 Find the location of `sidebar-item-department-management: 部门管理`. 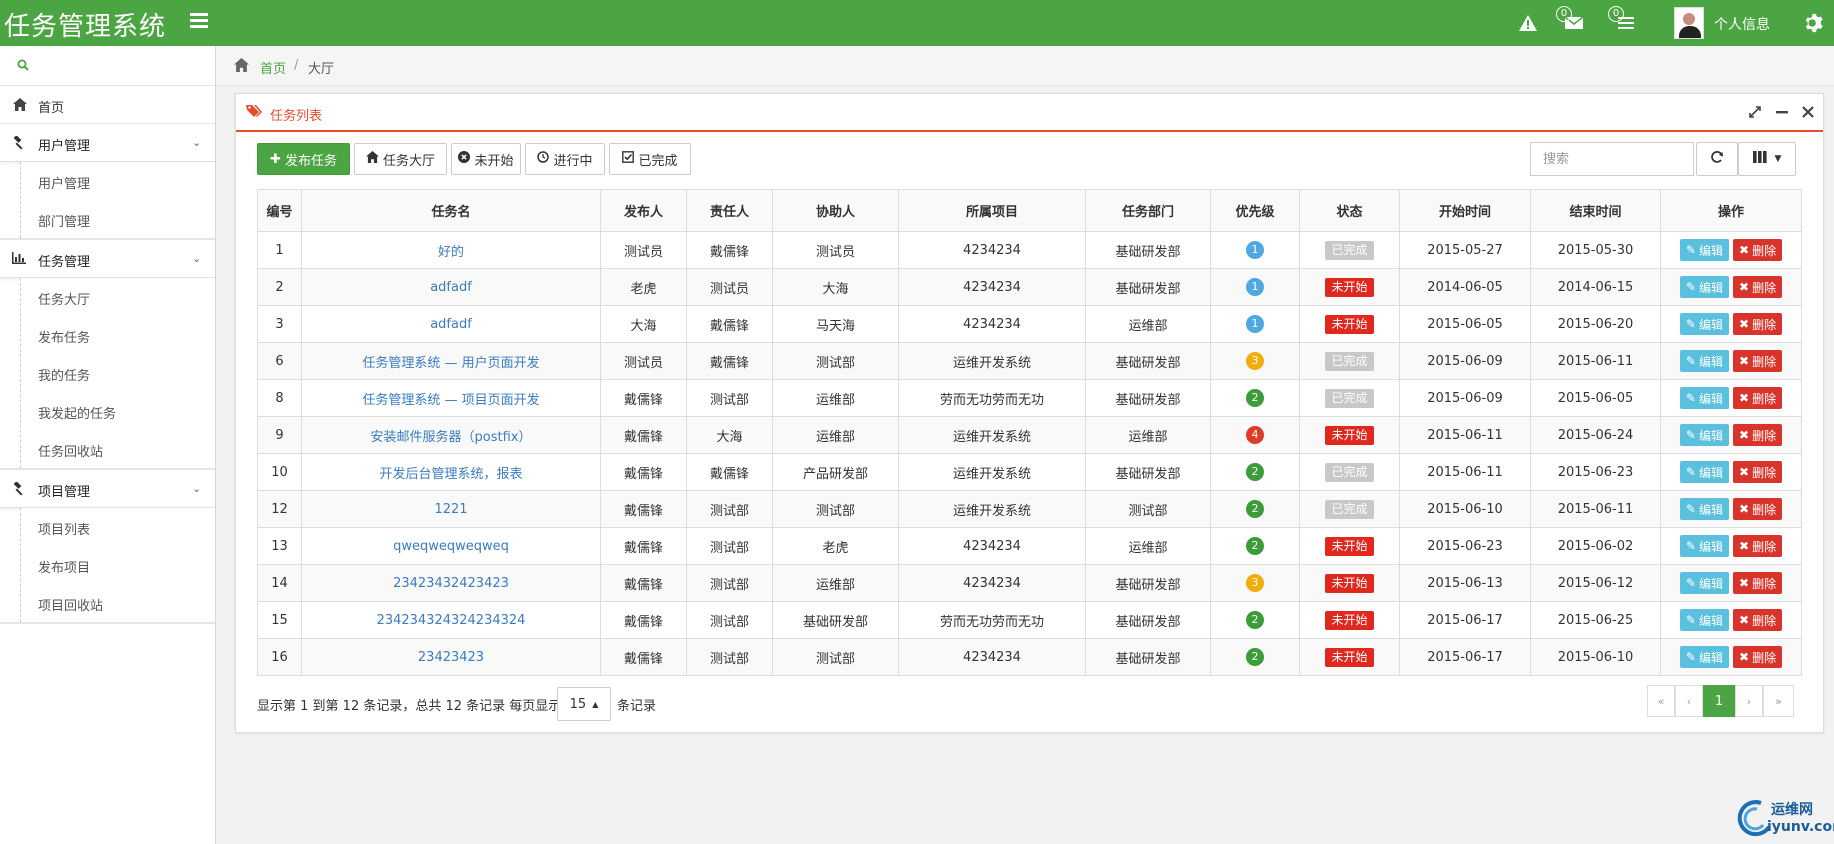

sidebar-item-department-management: 部门管理 is located at coordinates (118, 219).